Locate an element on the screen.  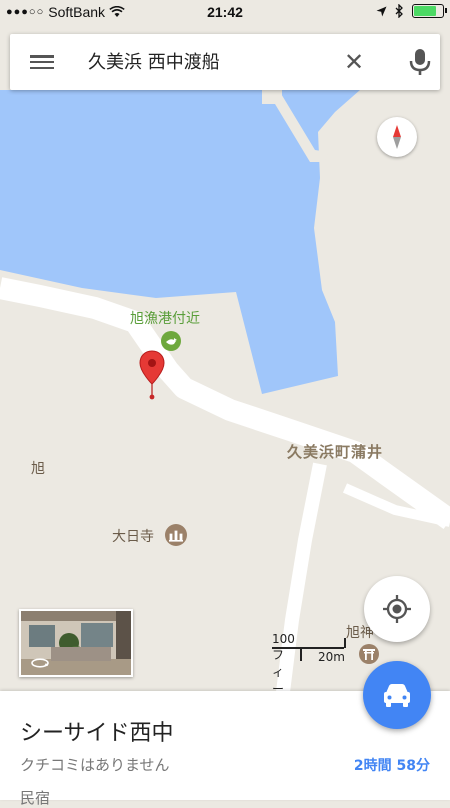
place-name: シーサイド西中 is located at coordinates (97, 733).